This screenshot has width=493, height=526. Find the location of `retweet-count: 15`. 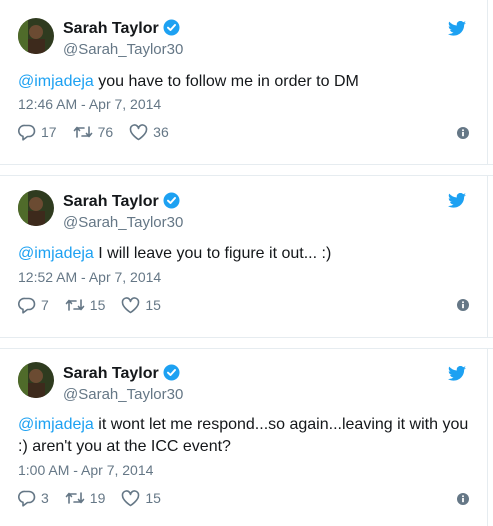

retweet-count: 15 is located at coordinates (97, 305).